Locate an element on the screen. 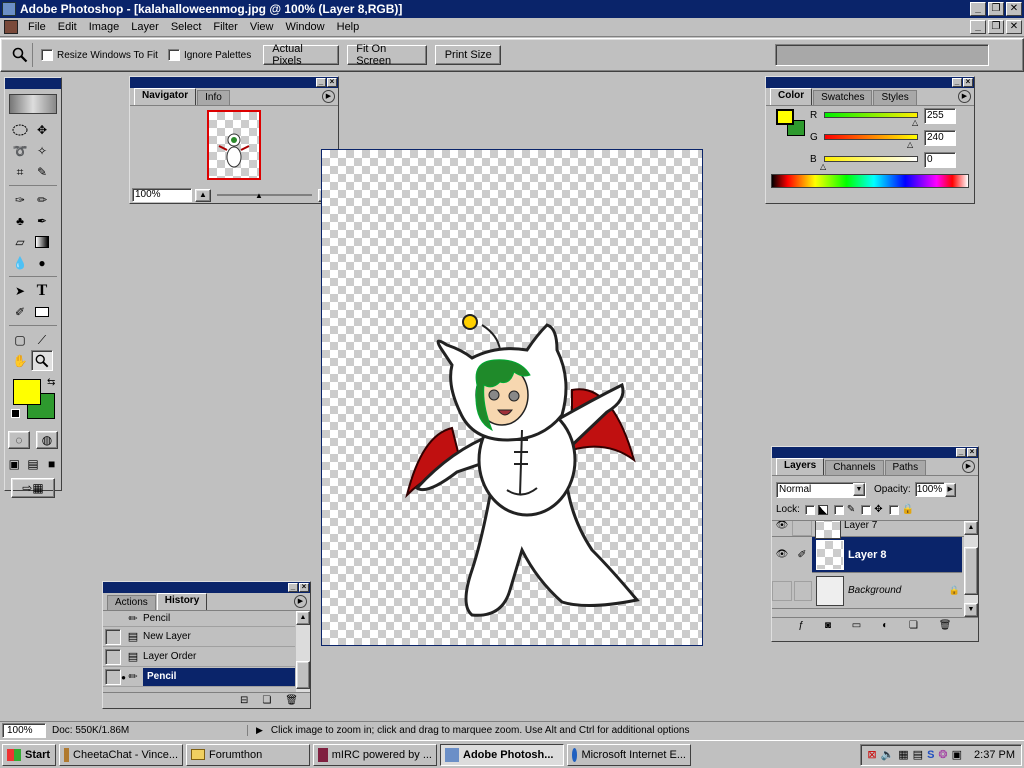 The width and height of the screenshot is (1024, 768). foreground-color-swatch is located at coordinates (27, 392).